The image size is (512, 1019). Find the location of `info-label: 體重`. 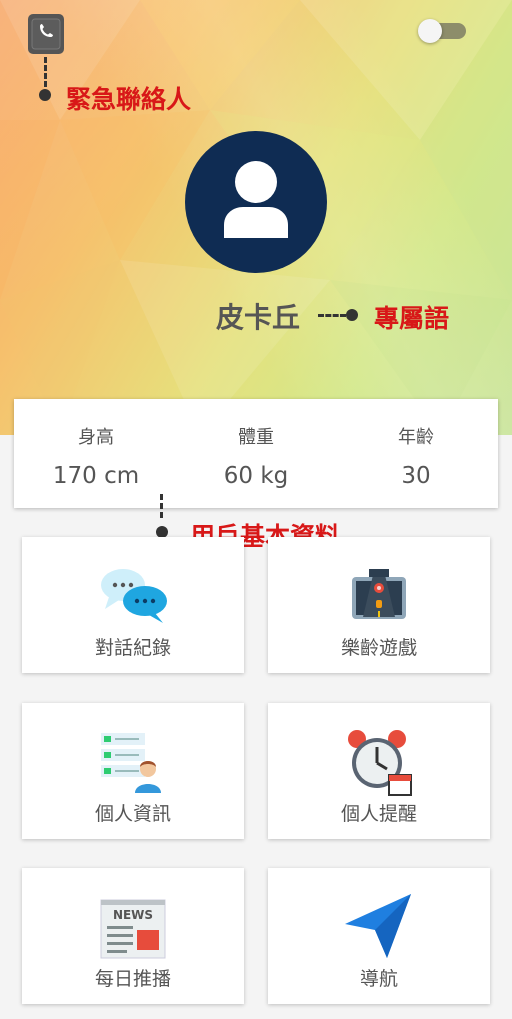

info-label: 體重 is located at coordinates (256, 437).